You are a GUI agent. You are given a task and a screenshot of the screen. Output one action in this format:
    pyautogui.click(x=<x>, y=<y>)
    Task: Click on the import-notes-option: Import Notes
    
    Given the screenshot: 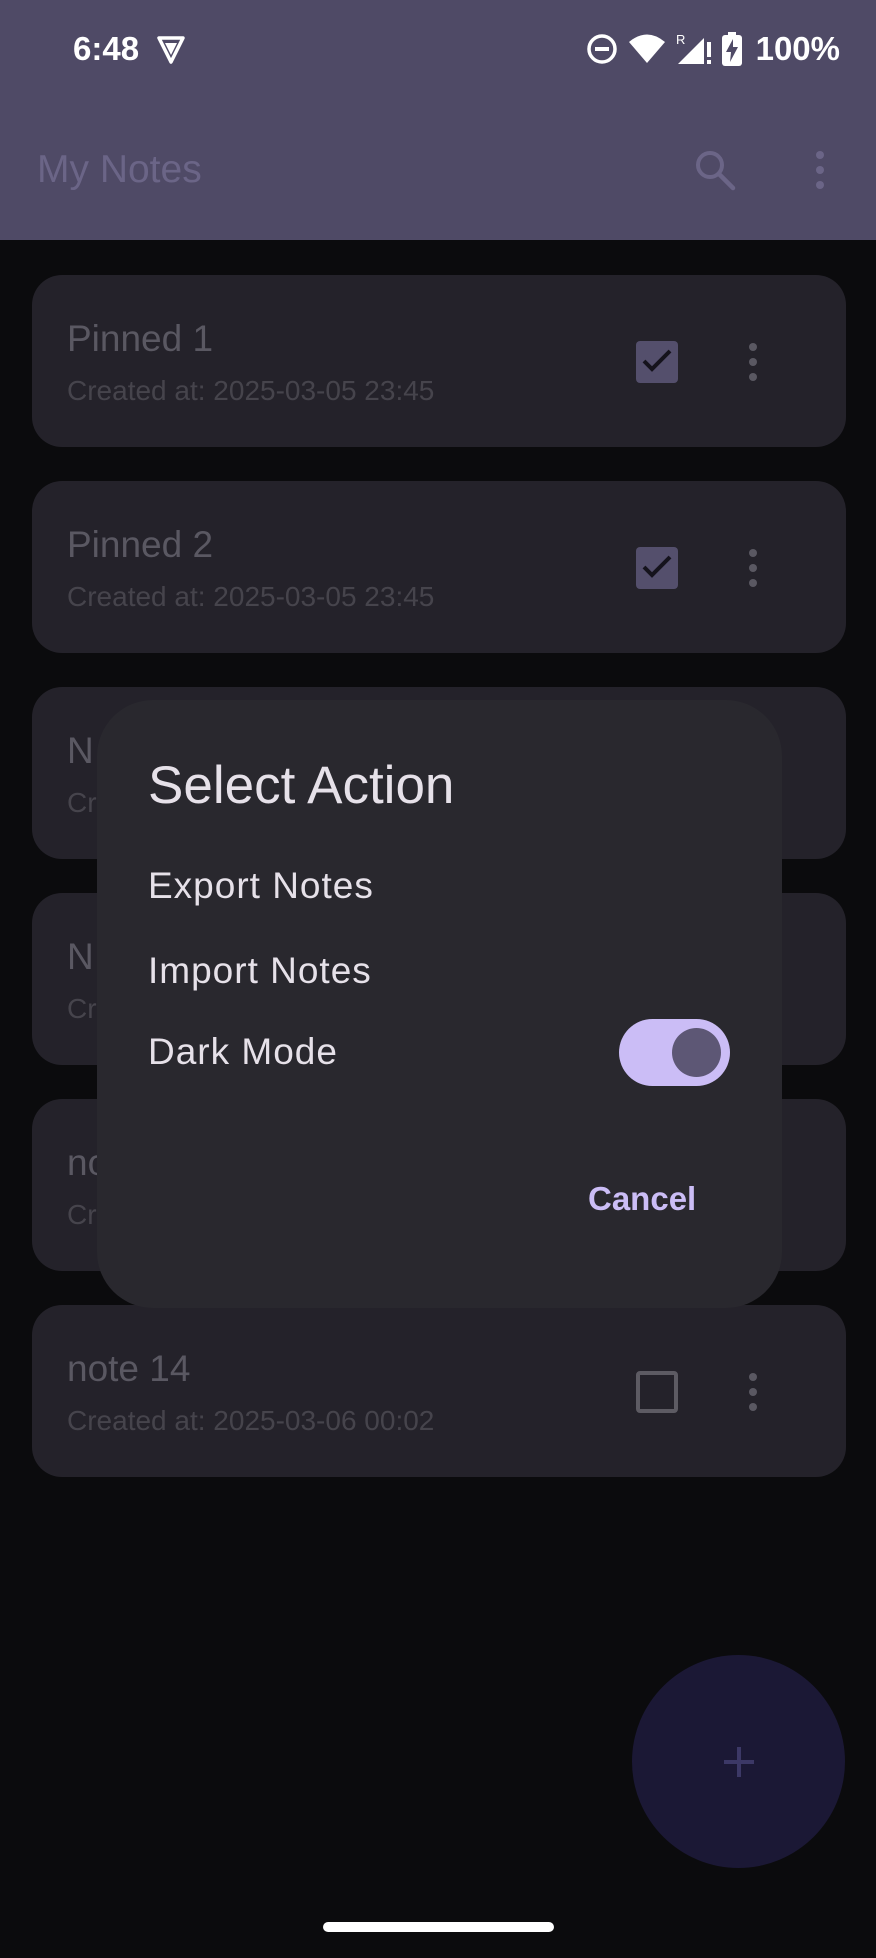 What is the action you would take?
    pyautogui.click(x=260, y=971)
    